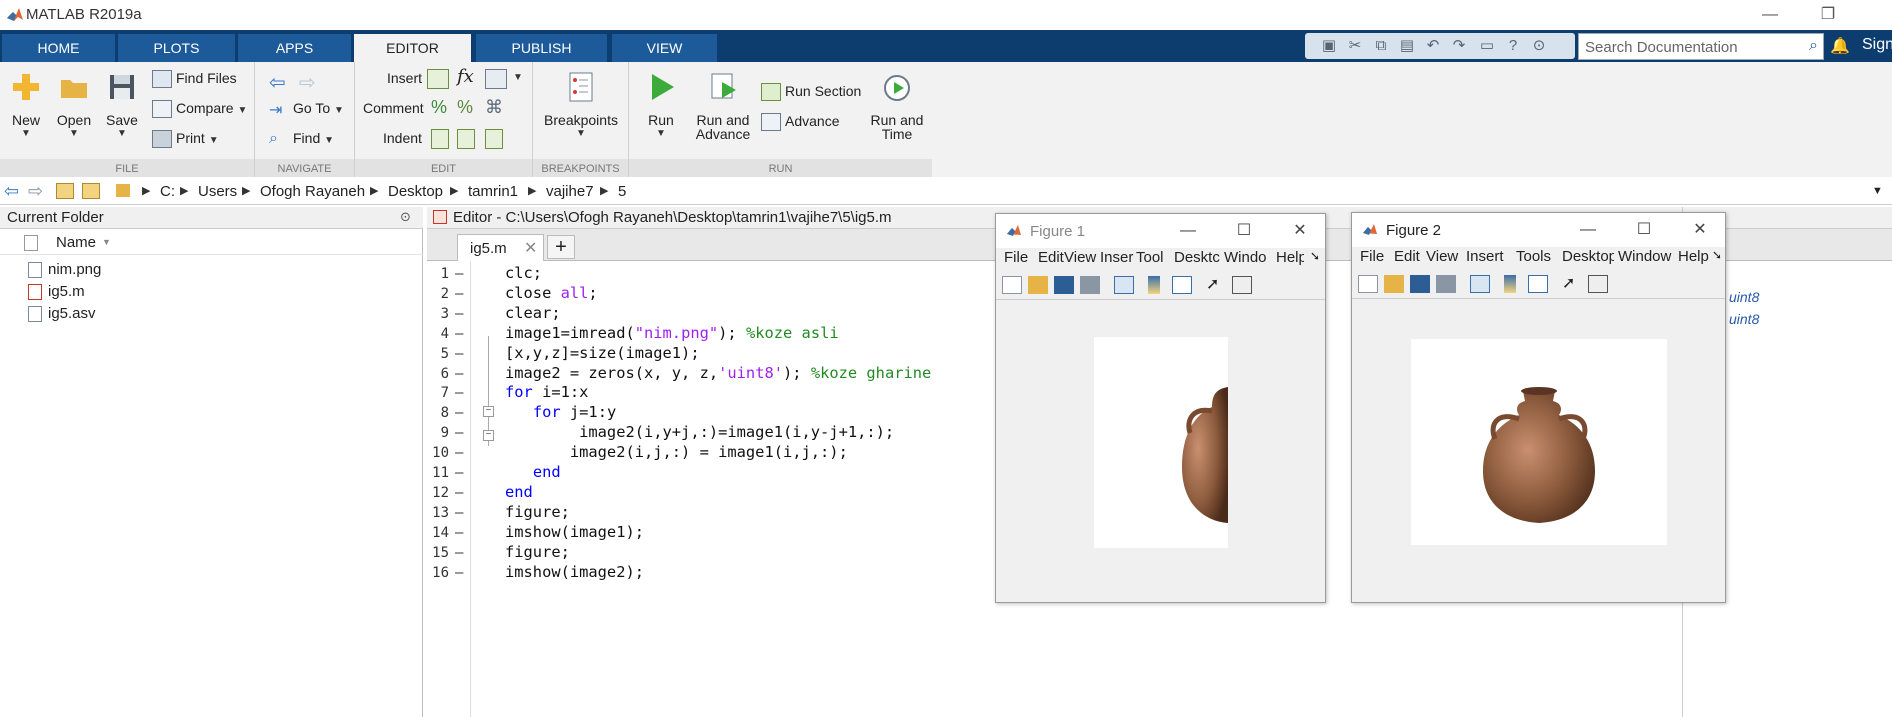  I want to click on find-files-button: Find Files, so click(194, 79).